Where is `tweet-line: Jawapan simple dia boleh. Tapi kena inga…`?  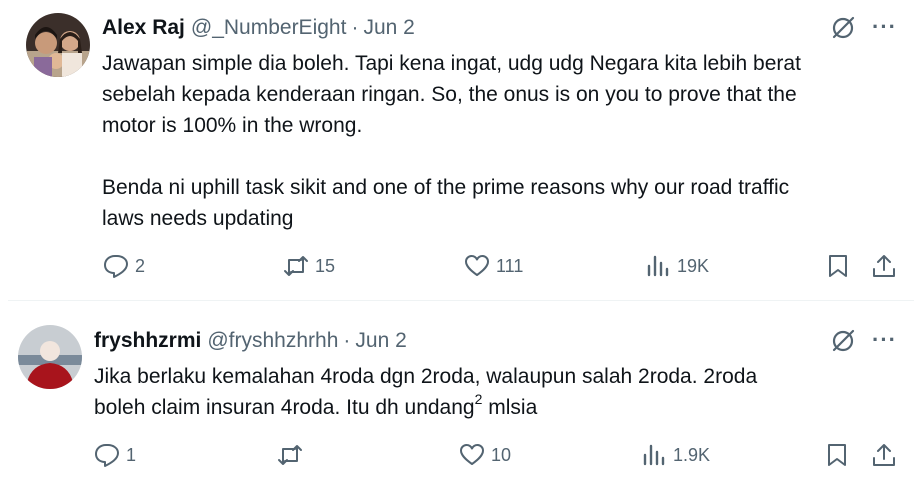
tweet-line: Jawapan simple dia boleh. Tapi kena inga… is located at coordinates (451, 63).